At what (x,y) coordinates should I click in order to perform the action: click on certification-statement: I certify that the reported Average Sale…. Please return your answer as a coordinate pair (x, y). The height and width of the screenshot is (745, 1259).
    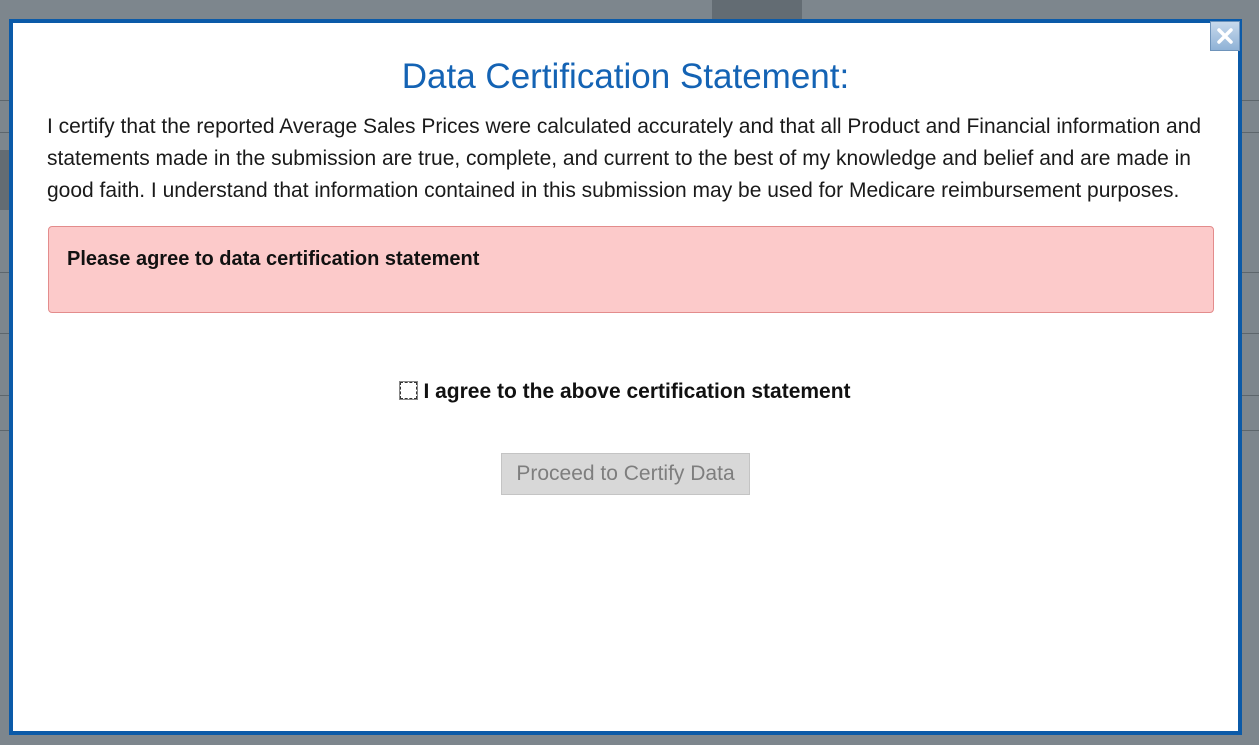
    Looking at the image, I should click on (624, 158).